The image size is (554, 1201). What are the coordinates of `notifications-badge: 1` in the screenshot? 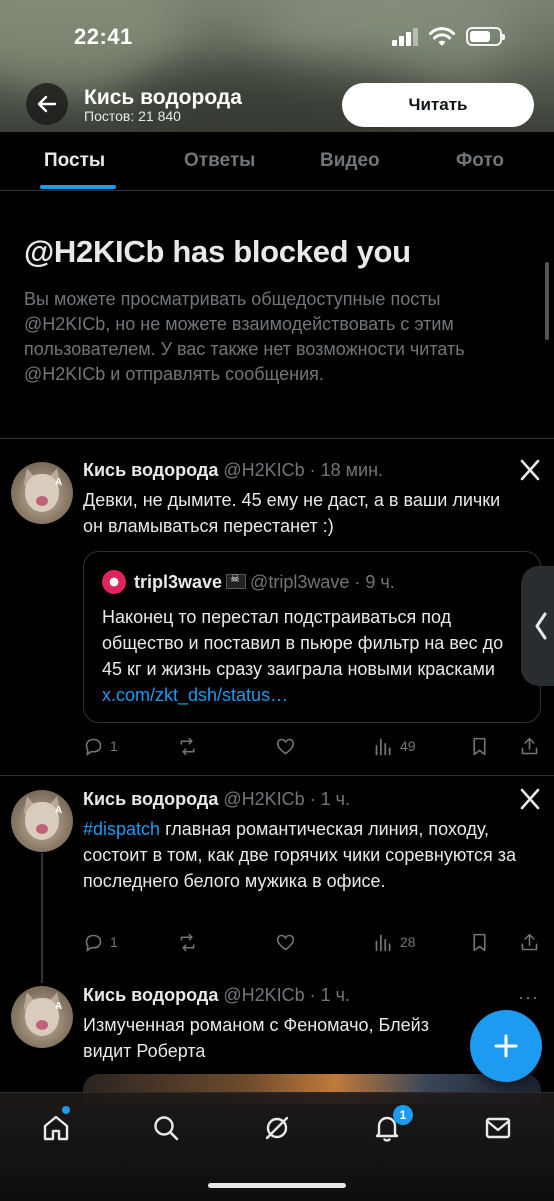 It's located at (403, 1115).